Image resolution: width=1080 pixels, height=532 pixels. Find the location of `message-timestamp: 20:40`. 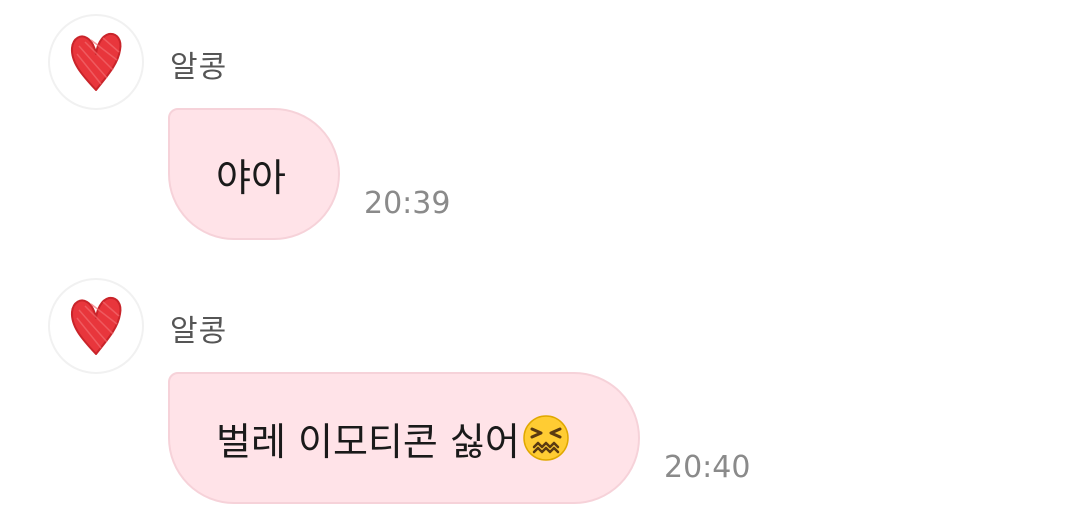

message-timestamp: 20:40 is located at coordinates (707, 467).